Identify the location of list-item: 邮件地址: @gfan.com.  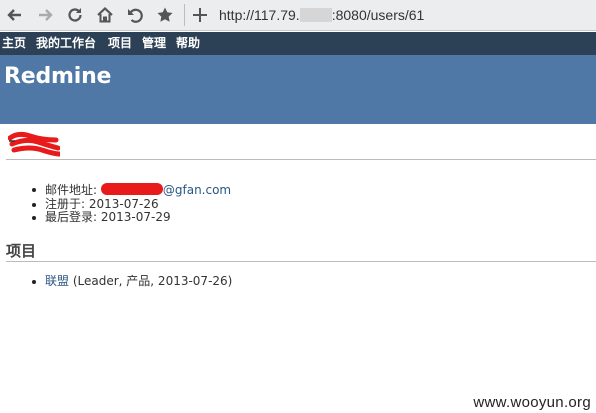
(129, 190).